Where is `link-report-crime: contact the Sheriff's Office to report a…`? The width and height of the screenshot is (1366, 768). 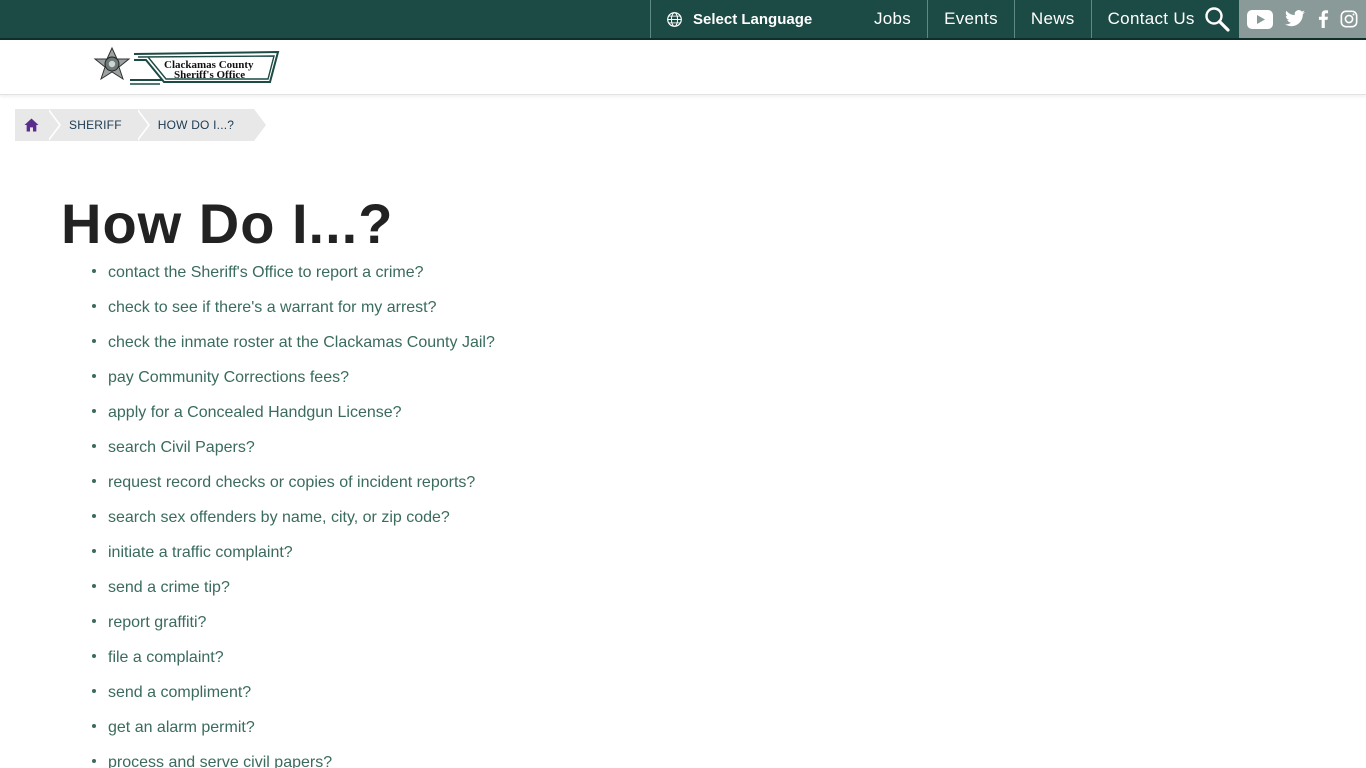
link-report-crime: contact the Sheriff's Office to report a… is located at coordinates (266, 273).